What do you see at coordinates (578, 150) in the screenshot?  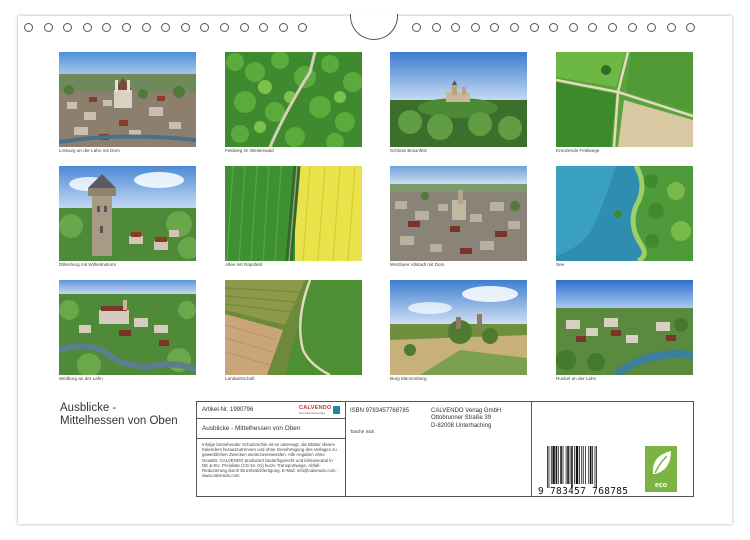 I see `photo-caption: Kreuzende Feldwege` at bounding box center [578, 150].